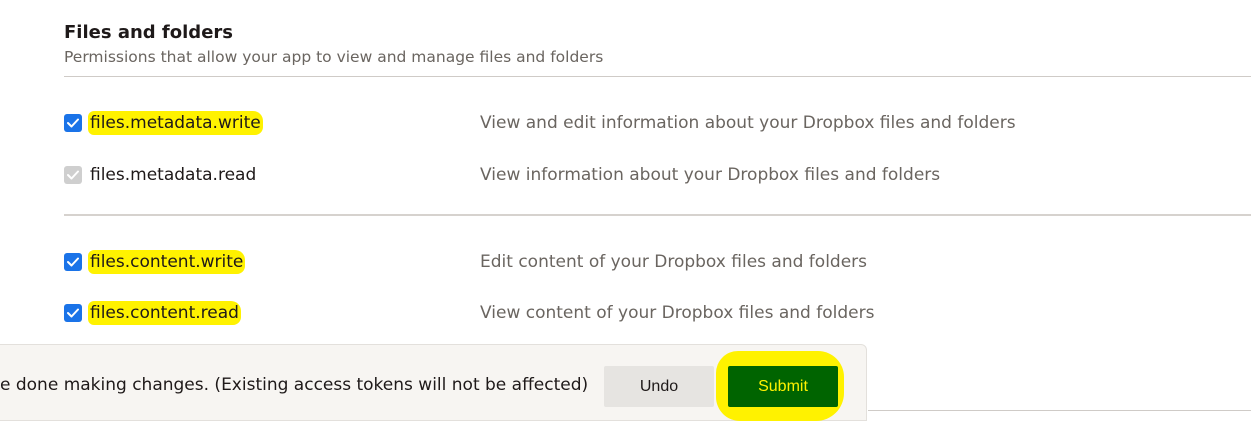 The width and height of the screenshot is (1251, 421). I want to click on checkbox-files-metadata-read, so click(73, 175).